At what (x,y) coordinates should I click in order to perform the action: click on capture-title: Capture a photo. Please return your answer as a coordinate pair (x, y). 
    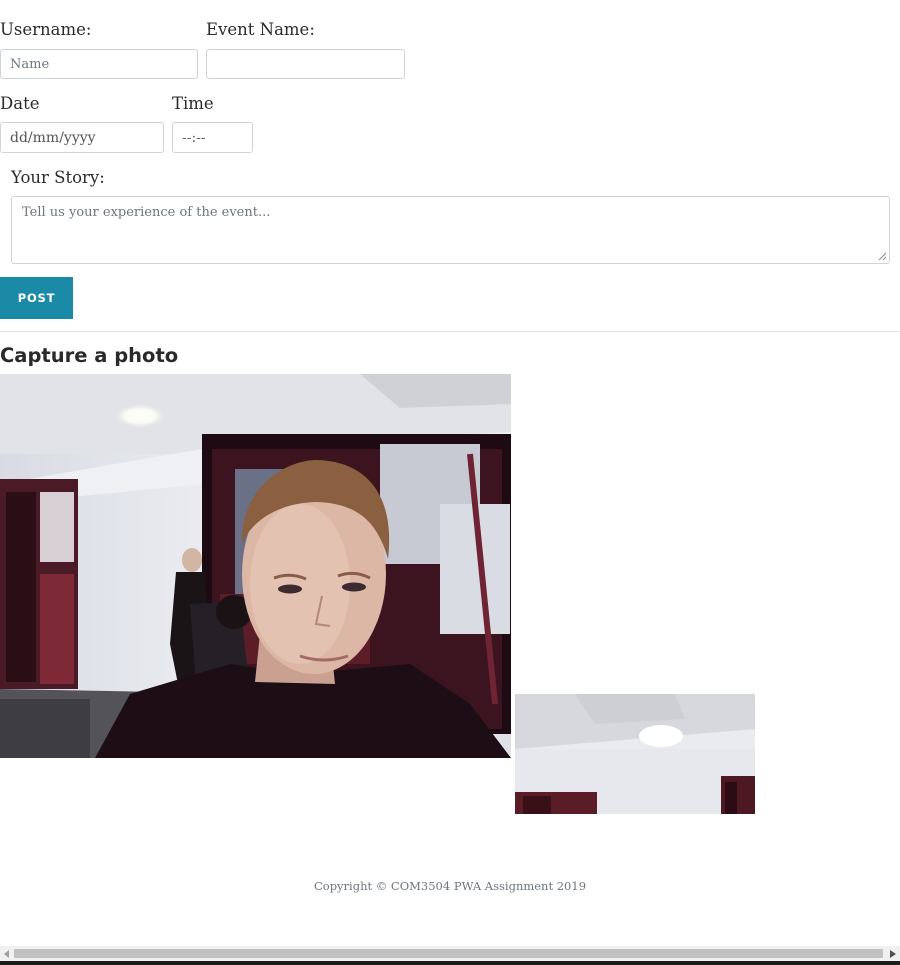
    Looking at the image, I should click on (89, 355).